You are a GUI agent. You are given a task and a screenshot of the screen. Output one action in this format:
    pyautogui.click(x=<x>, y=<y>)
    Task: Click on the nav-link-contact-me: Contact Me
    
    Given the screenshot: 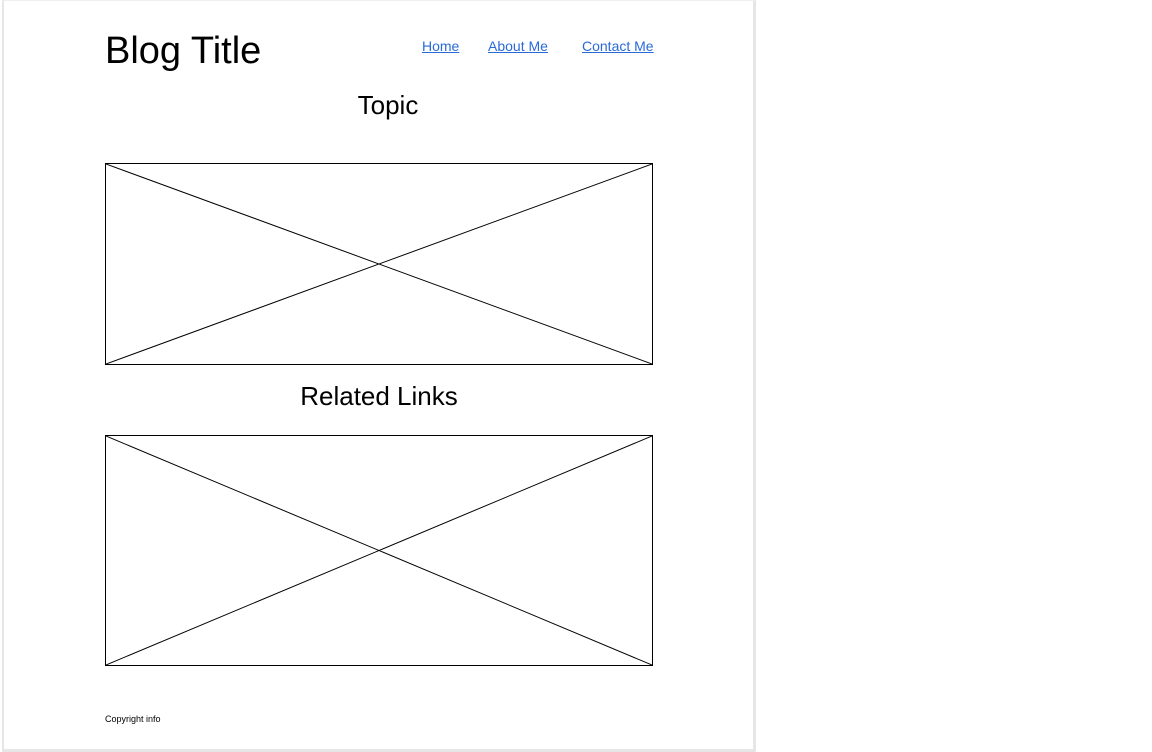 What is the action you would take?
    pyautogui.click(x=618, y=46)
    